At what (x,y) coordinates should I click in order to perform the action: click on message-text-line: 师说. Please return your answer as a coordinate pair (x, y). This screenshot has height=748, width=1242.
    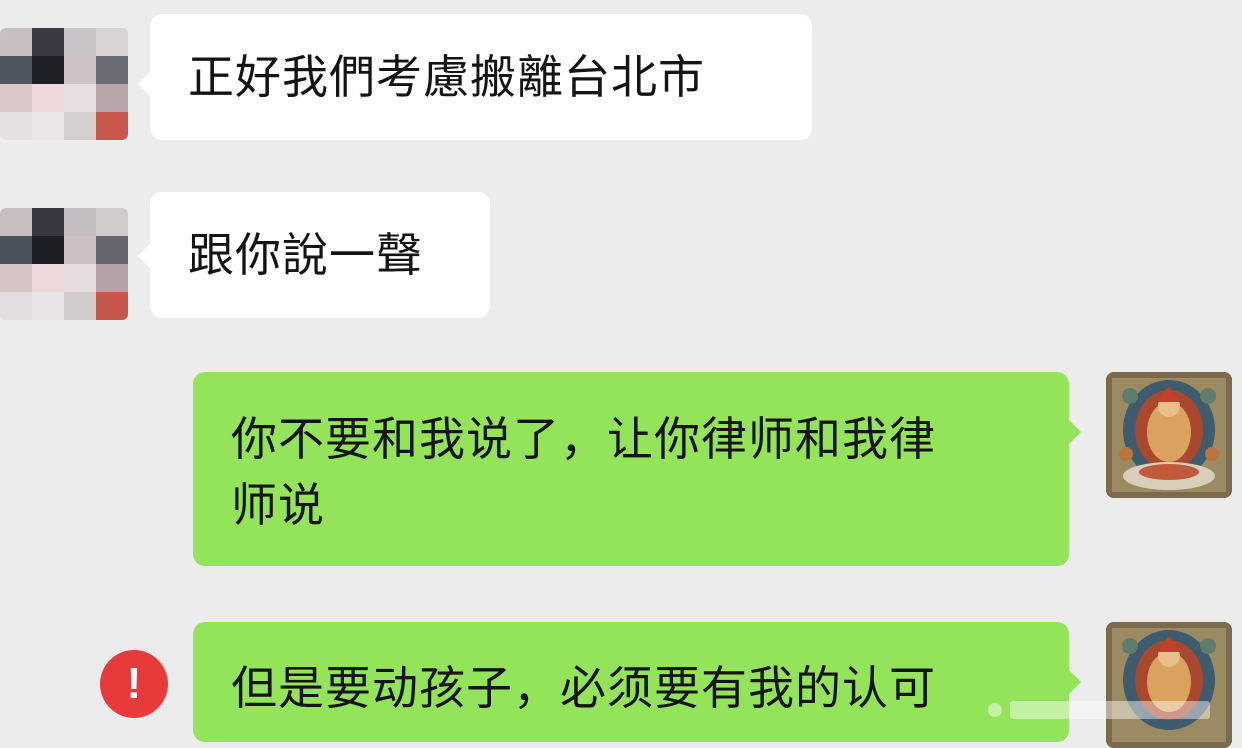
    Looking at the image, I should click on (278, 505).